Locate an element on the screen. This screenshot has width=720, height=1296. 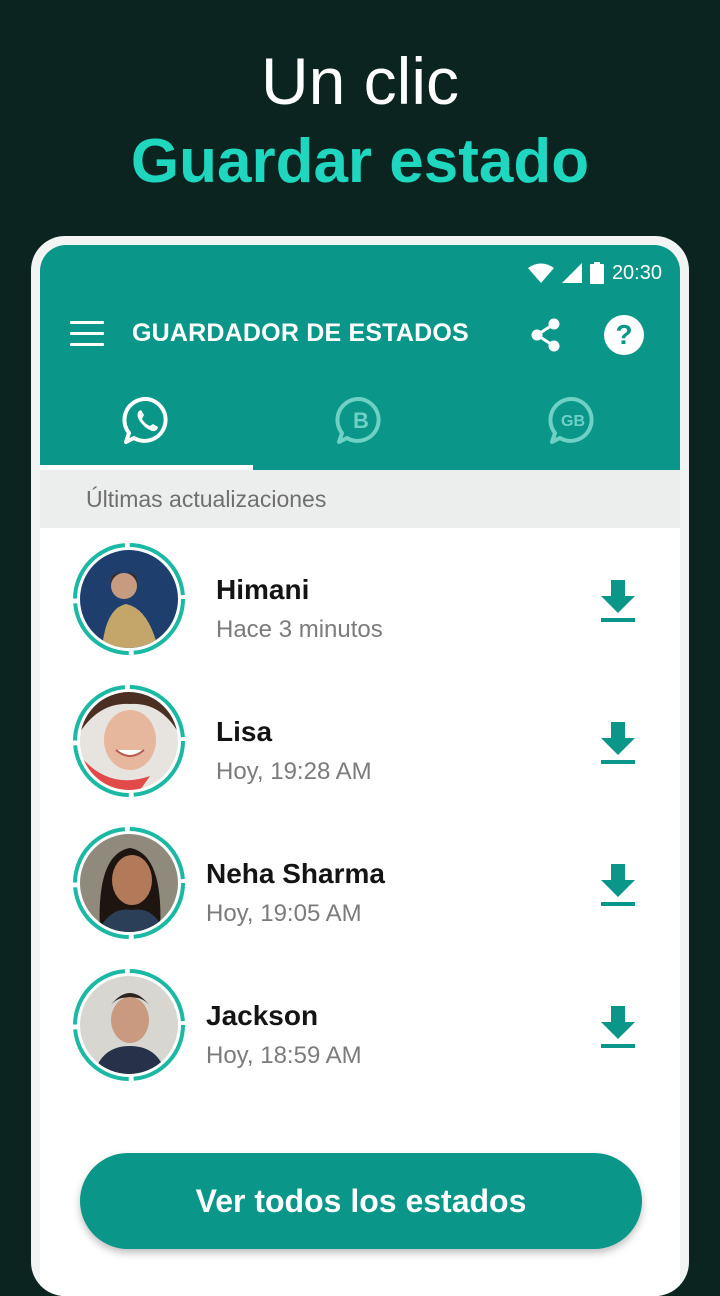
tab-bar: B GB is located at coordinates (360, 427).